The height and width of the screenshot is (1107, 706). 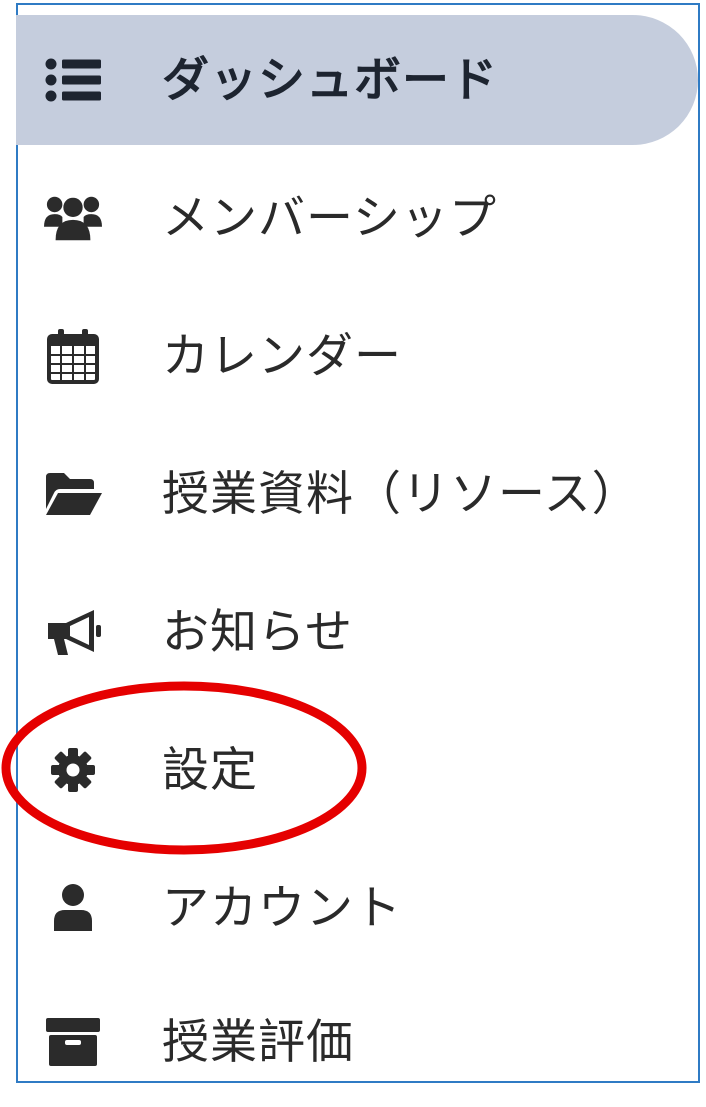 I want to click on calendar-icon, so click(x=73, y=356).